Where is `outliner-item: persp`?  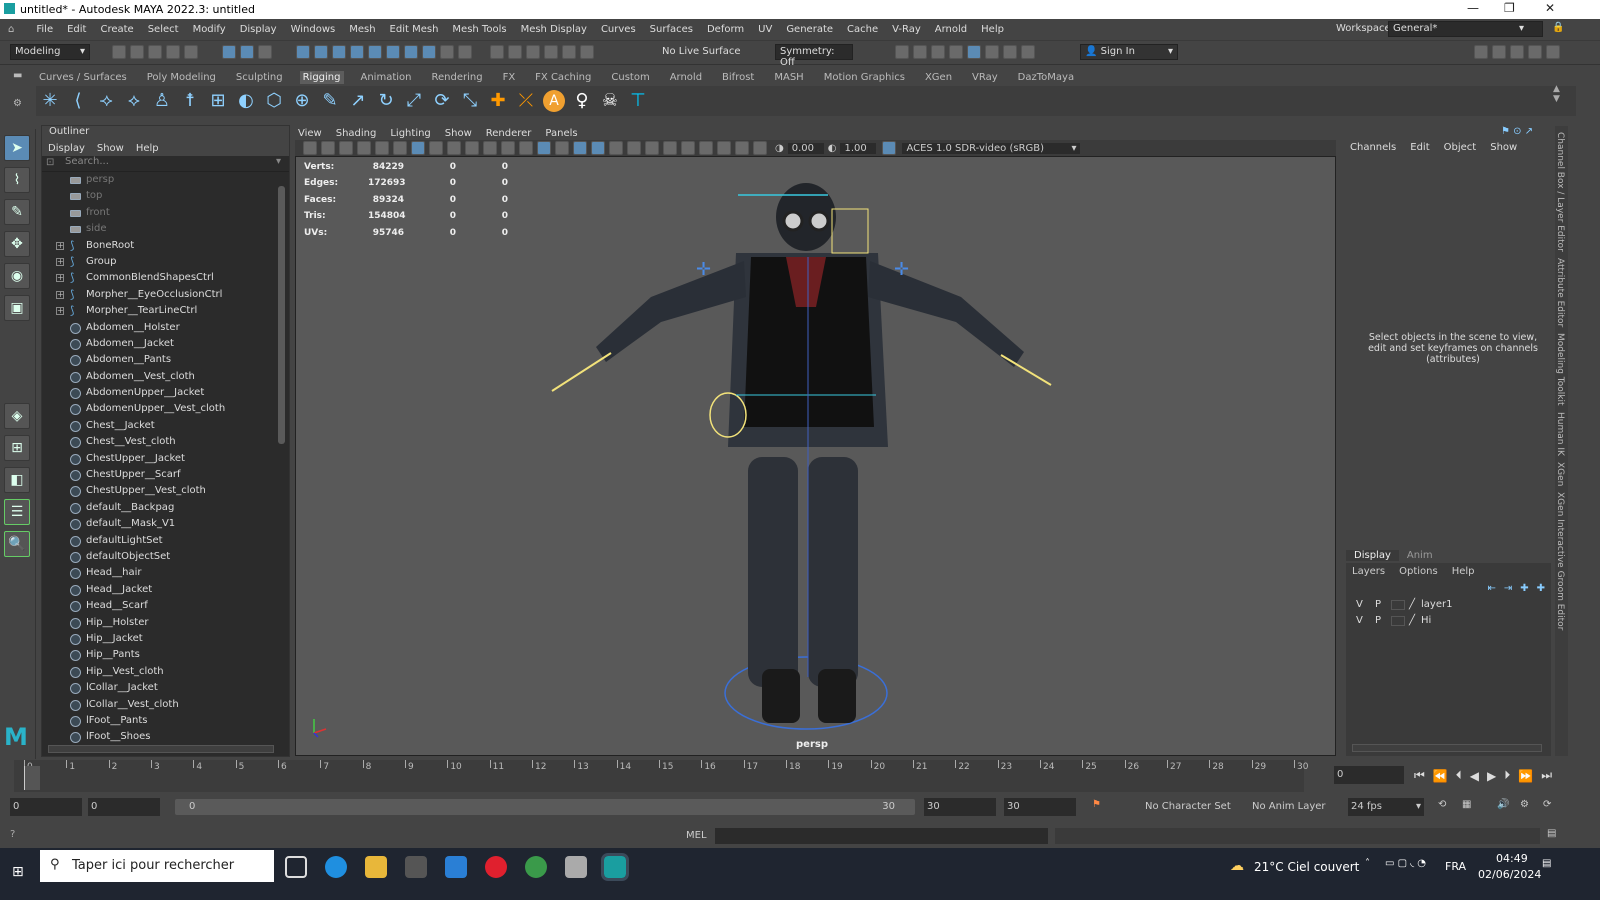 outliner-item: persp is located at coordinates (165, 180).